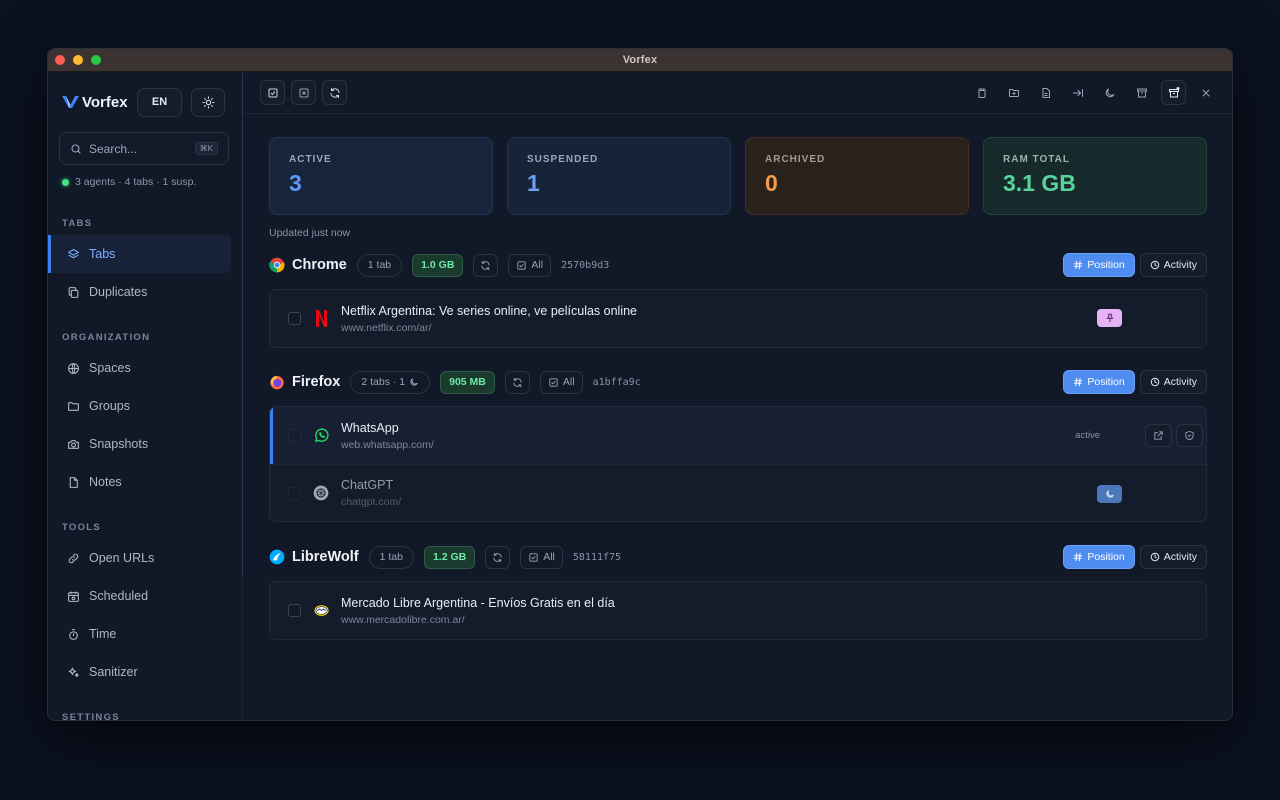 The image size is (1280, 800). What do you see at coordinates (295, 183) in the screenshot?
I see `stat-value: 3` at bounding box center [295, 183].